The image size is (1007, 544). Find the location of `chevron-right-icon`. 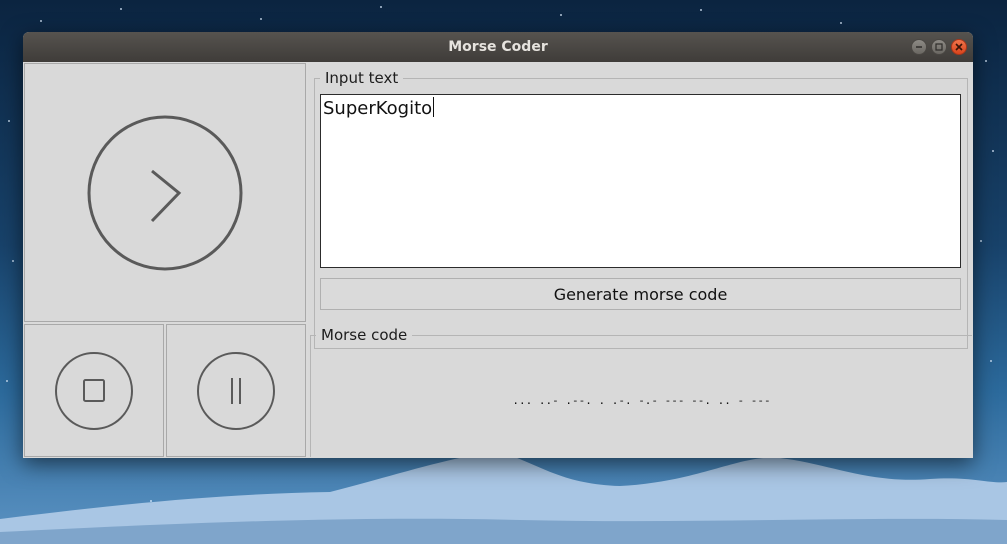

chevron-right-icon is located at coordinates (165, 192).